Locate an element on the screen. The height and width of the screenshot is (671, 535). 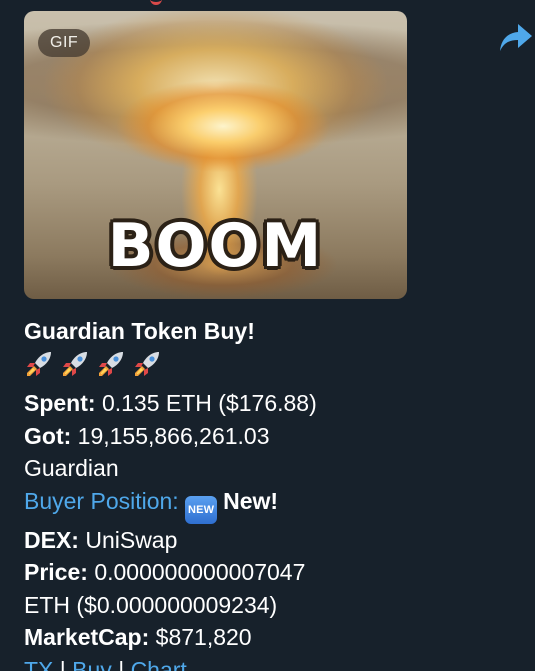
dex-row: DEX: UniSwap is located at coordinates (239, 540).